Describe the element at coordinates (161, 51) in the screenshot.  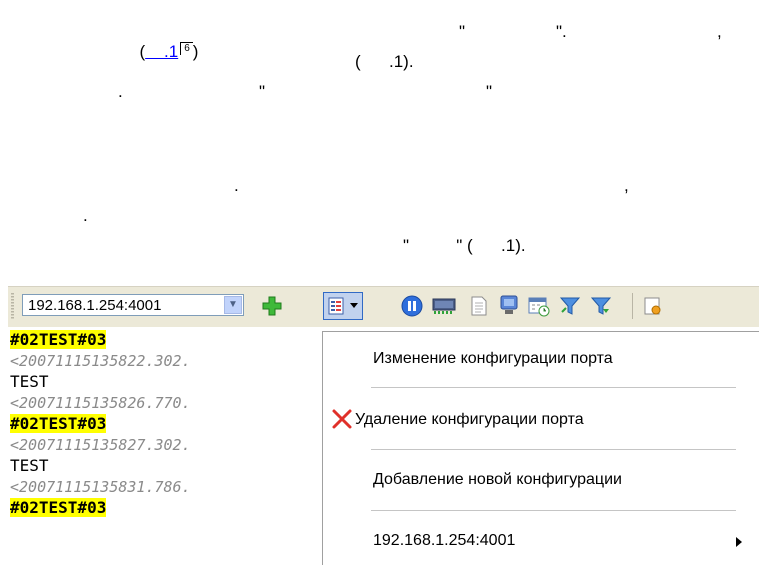
I see `figure-link: .1` at that location.